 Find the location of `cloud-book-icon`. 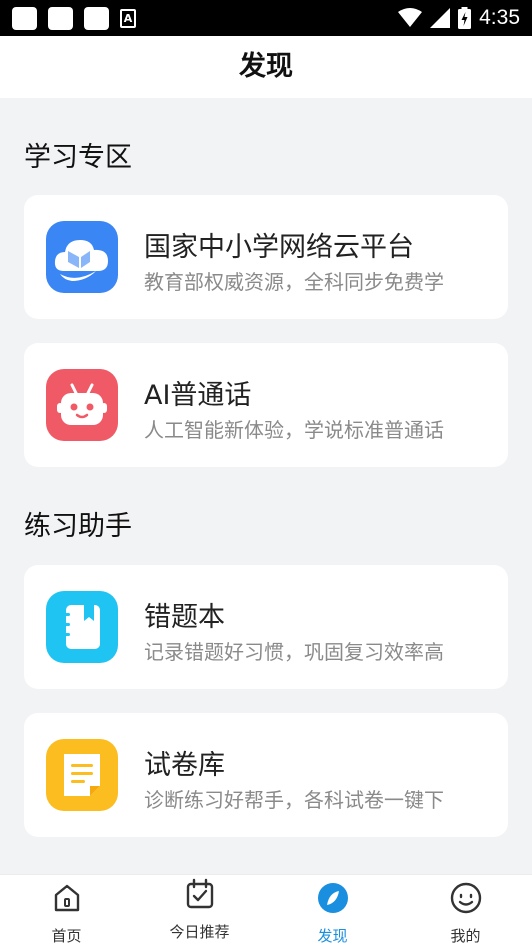

cloud-book-icon is located at coordinates (82, 257).